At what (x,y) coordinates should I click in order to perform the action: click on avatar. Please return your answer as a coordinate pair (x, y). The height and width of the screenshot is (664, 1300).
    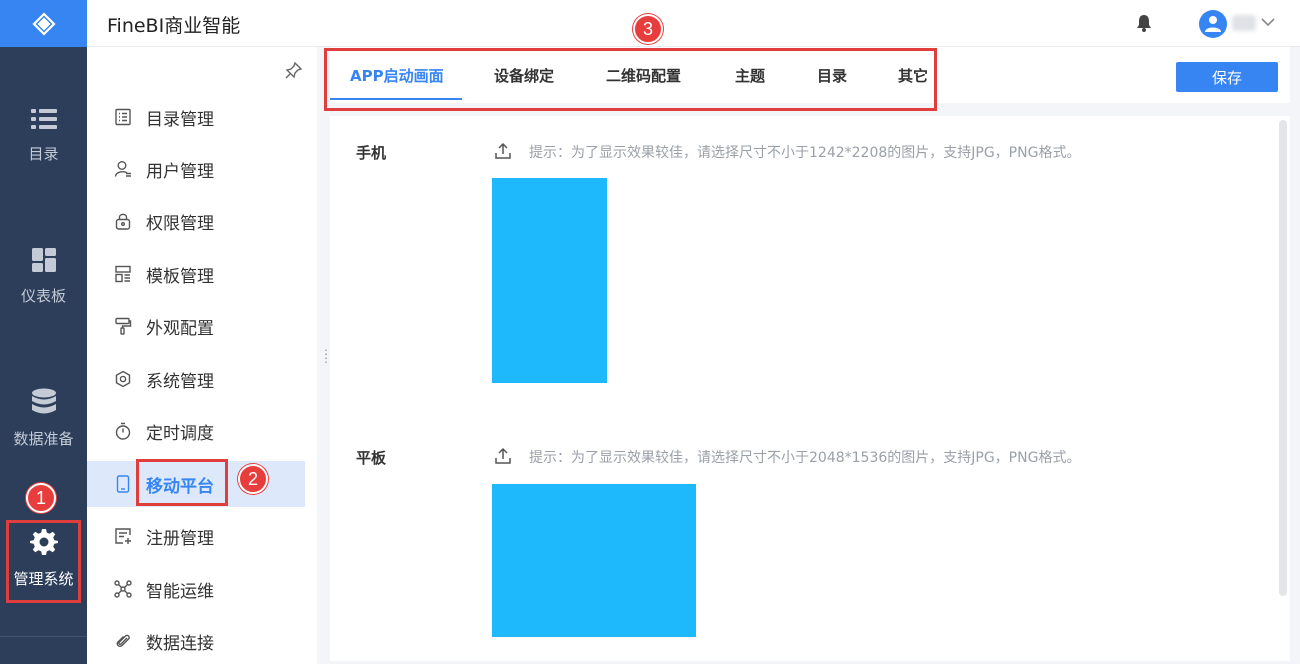
    Looking at the image, I should click on (1213, 24).